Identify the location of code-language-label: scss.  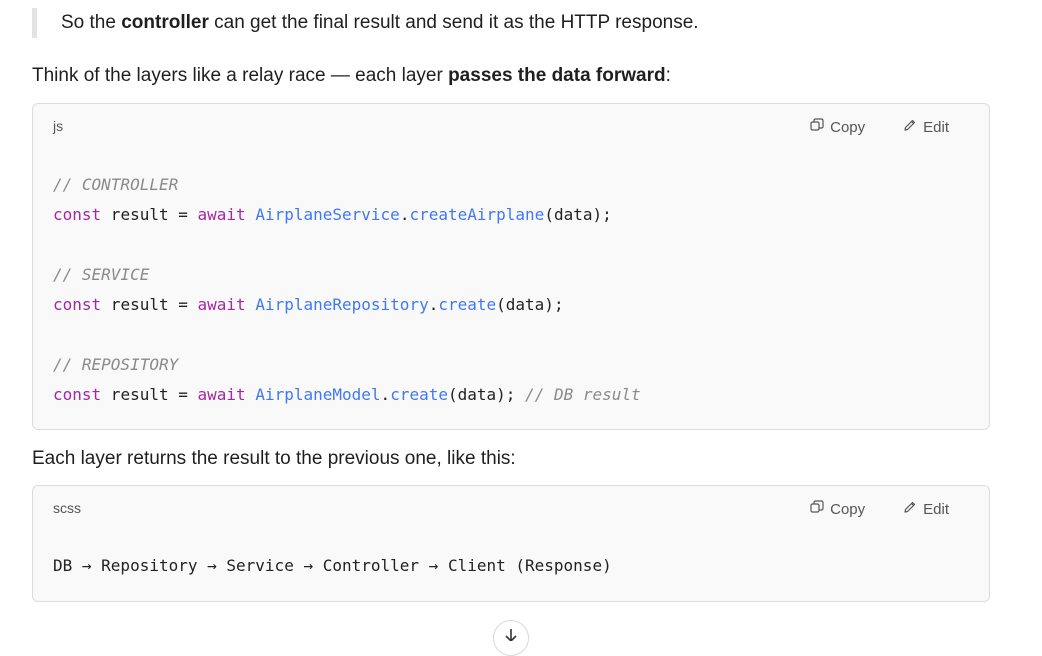
(67, 508).